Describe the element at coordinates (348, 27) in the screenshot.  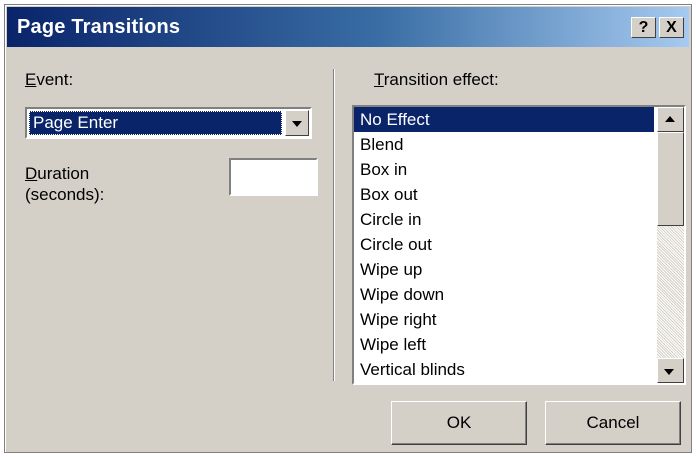
I see `title-bar: Page Transitions ? X` at that location.